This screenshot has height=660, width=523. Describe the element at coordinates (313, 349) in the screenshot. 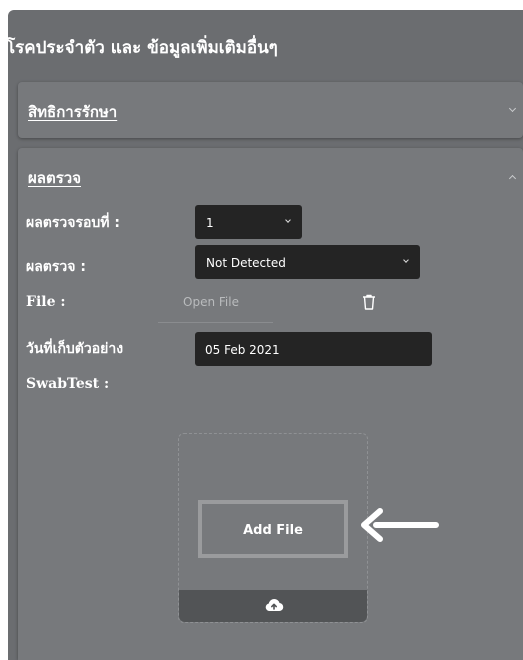

I see `sample-date-input: 05 Feb 2021` at that location.